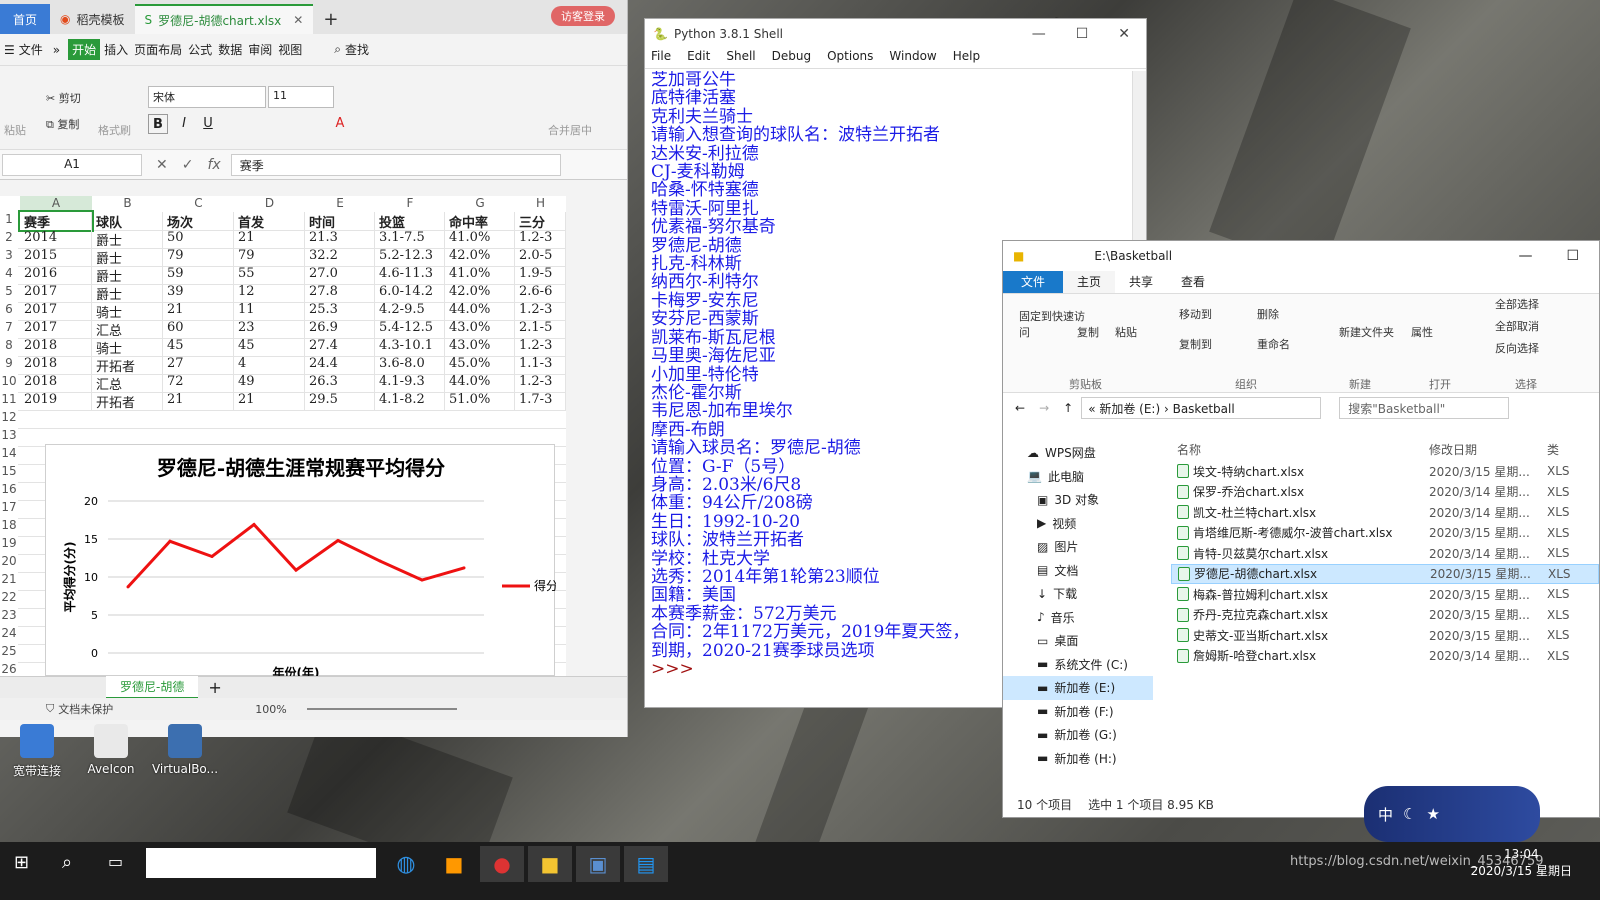 The height and width of the screenshot is (900, 1600). What do you see at coordinates (1078, 712) in the screenshot?
I see `nav-item: ▬ 新加卷 (F:)` at bounding box center [1078, 712].